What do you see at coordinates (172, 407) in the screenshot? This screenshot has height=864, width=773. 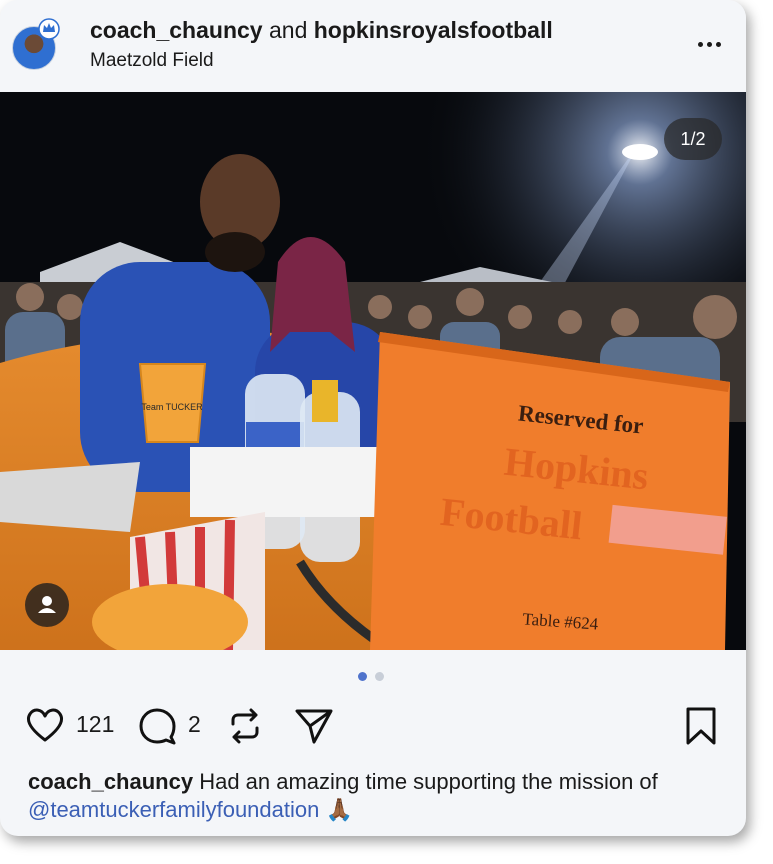 I see `cup-text: Team TUCKER` at bounding box center [172, 407].